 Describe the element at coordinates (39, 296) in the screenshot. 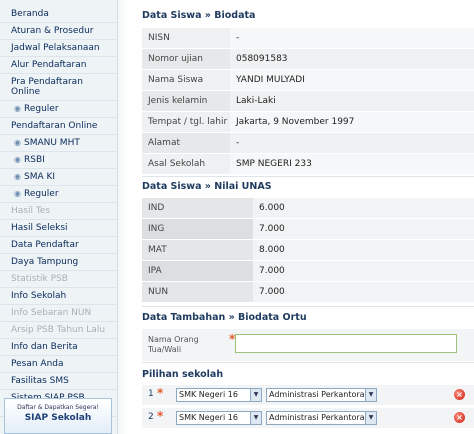

I see `sidebar-item-label: Info Sekolah` at that location.